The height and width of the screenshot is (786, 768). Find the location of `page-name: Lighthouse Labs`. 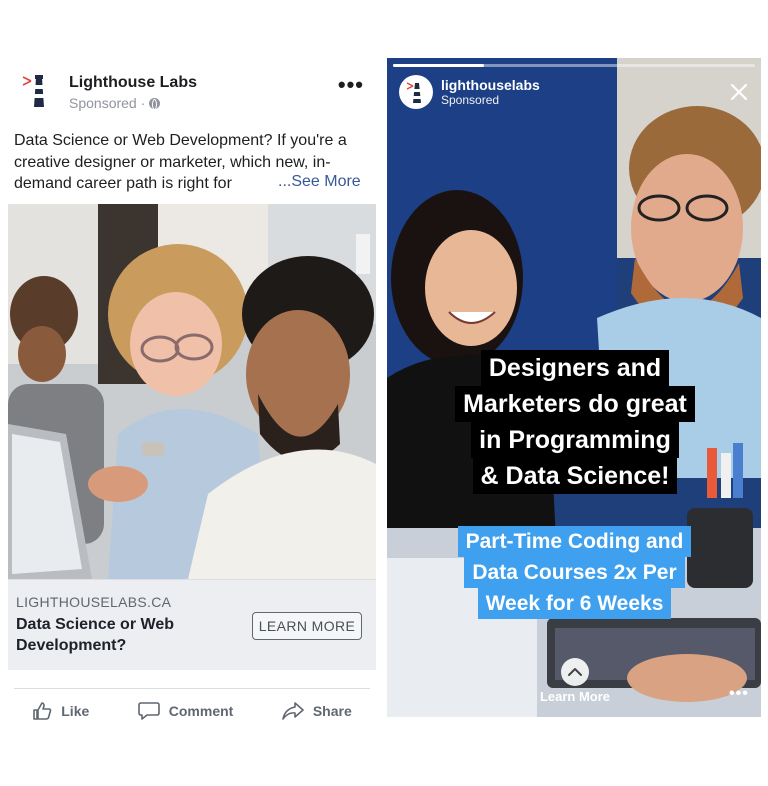

page-name: Lighthouse Labs is located at coordinates (133, 83).